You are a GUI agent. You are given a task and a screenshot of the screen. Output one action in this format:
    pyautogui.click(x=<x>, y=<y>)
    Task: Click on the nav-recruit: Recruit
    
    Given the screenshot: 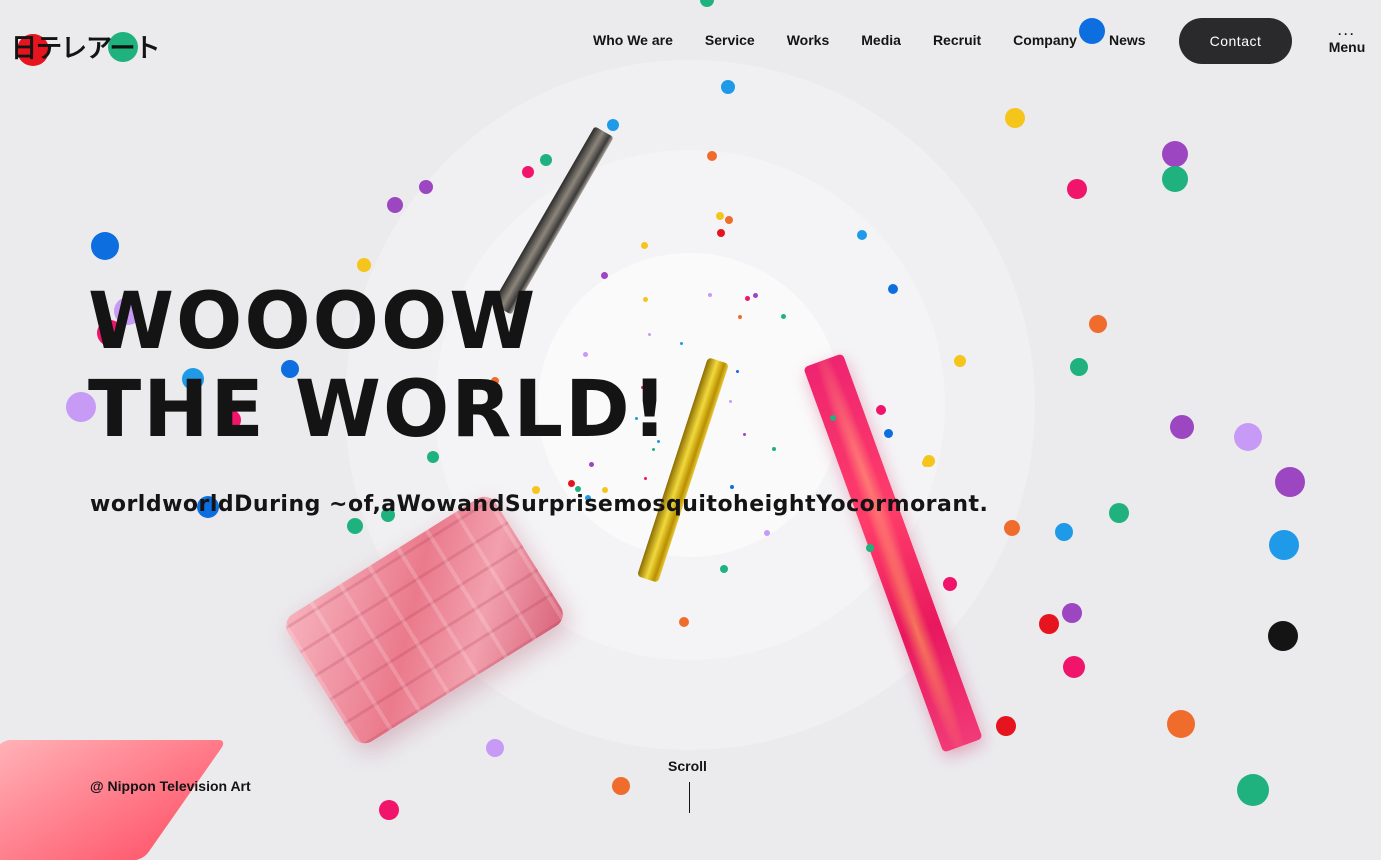 What is the action you would take?
    pyautogui.click(x=957, y=40)
    